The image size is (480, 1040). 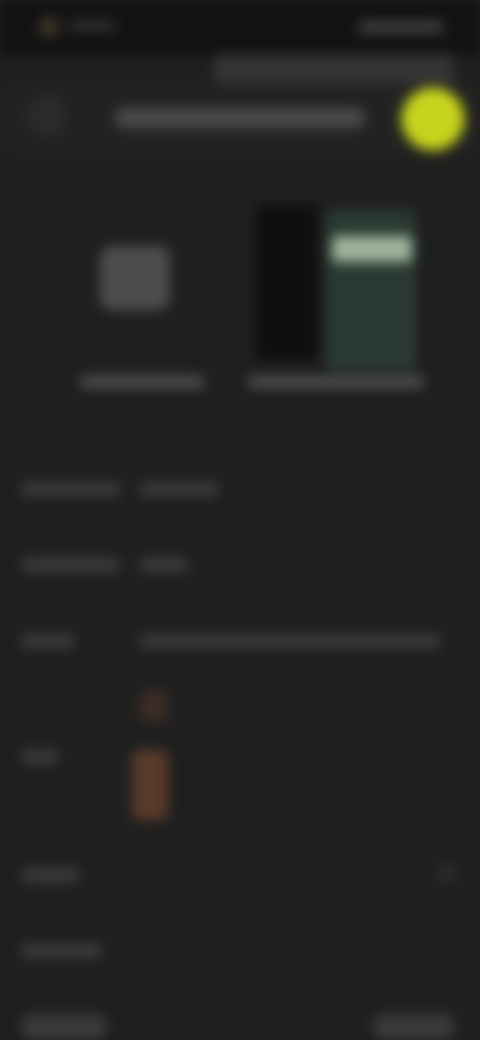 What do you see at coordinates (287, 282) in the screenshot?
I see `media-thumbnail-middle` at bounding box center [287, 282].